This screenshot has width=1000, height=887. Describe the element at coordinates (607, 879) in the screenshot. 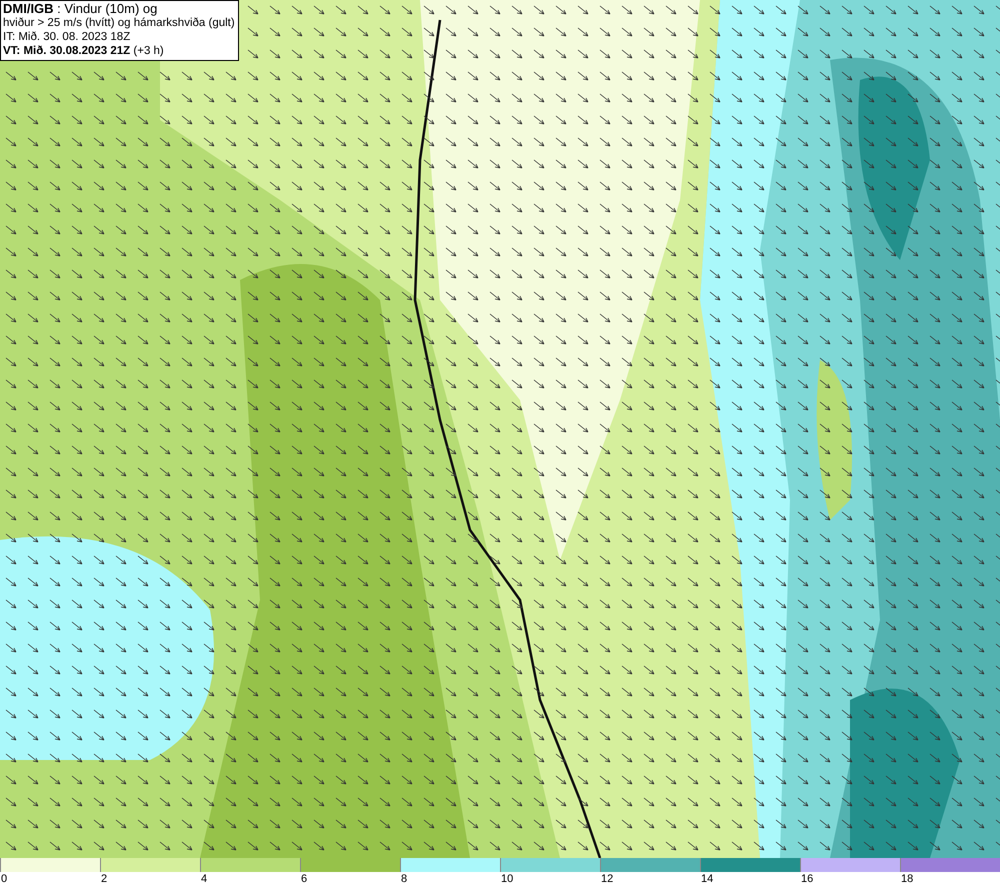

I see `legend-tick: 12` at that location.